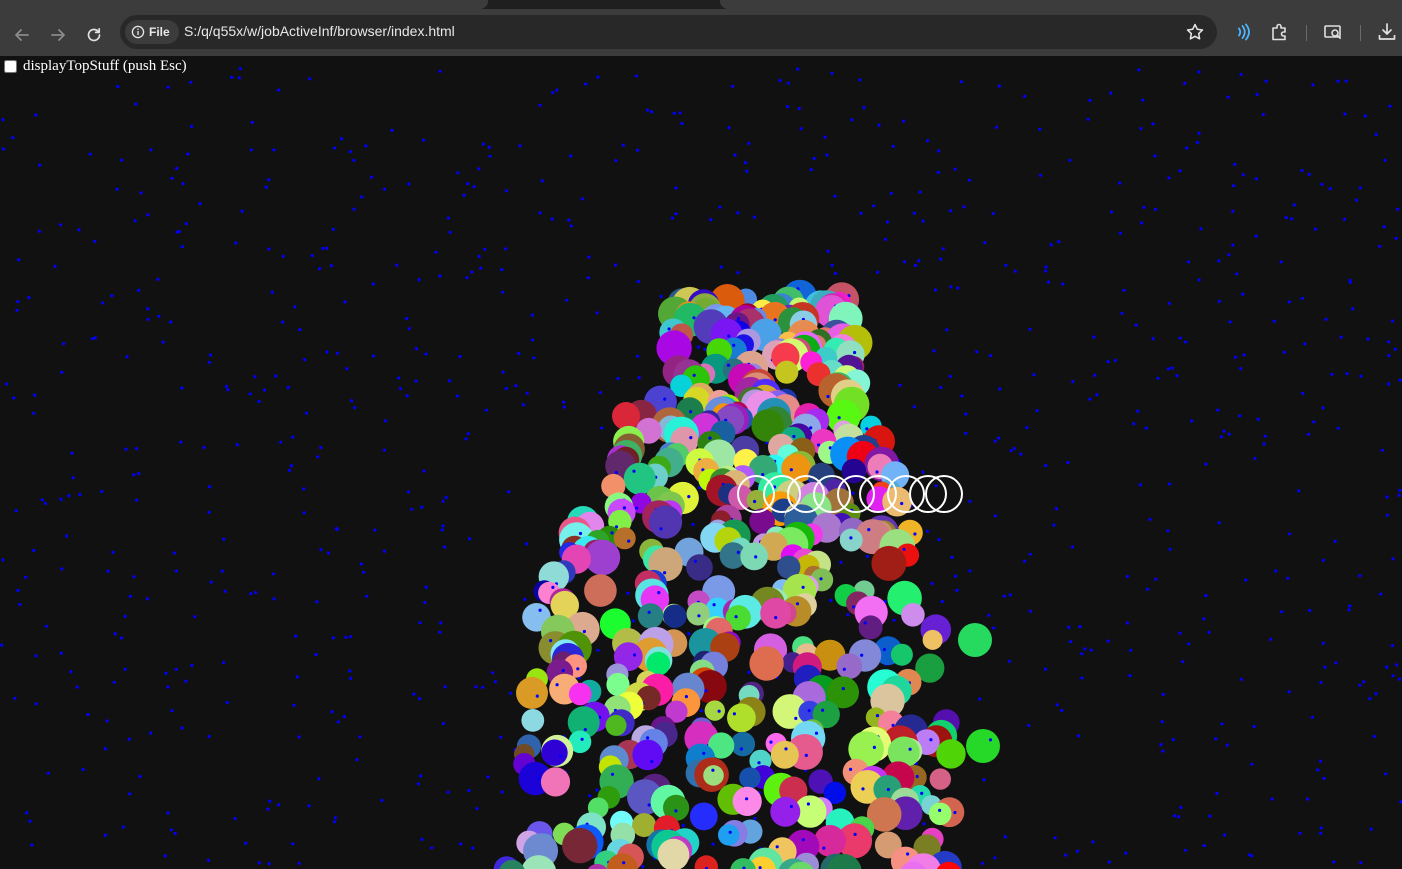 The image size is (1402, 869). I want to click on extensions-button, so click(1280, 32).